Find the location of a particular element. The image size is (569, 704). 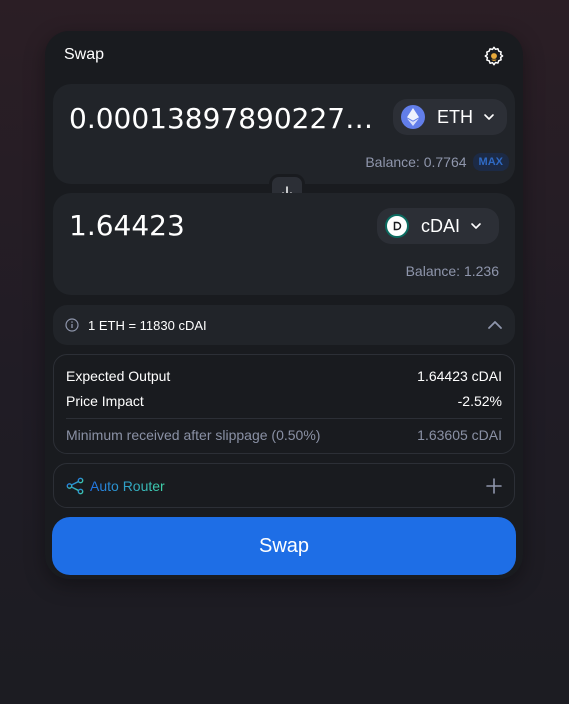

expected-output-label: Expected Output is located at coordinates (118, 376).